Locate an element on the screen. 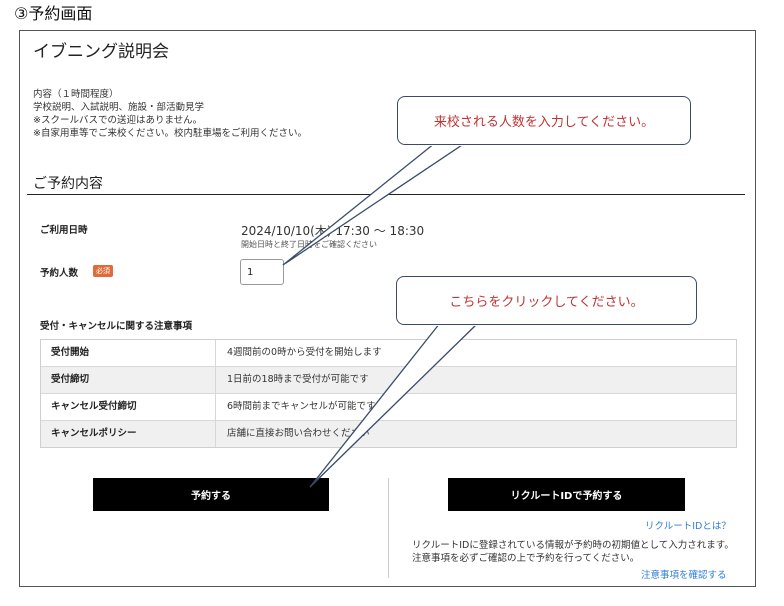 This screenshot has height=606, width=784. callout-enter-count: 来校される人数を入力してください。 is located at coordinates (544, 120).